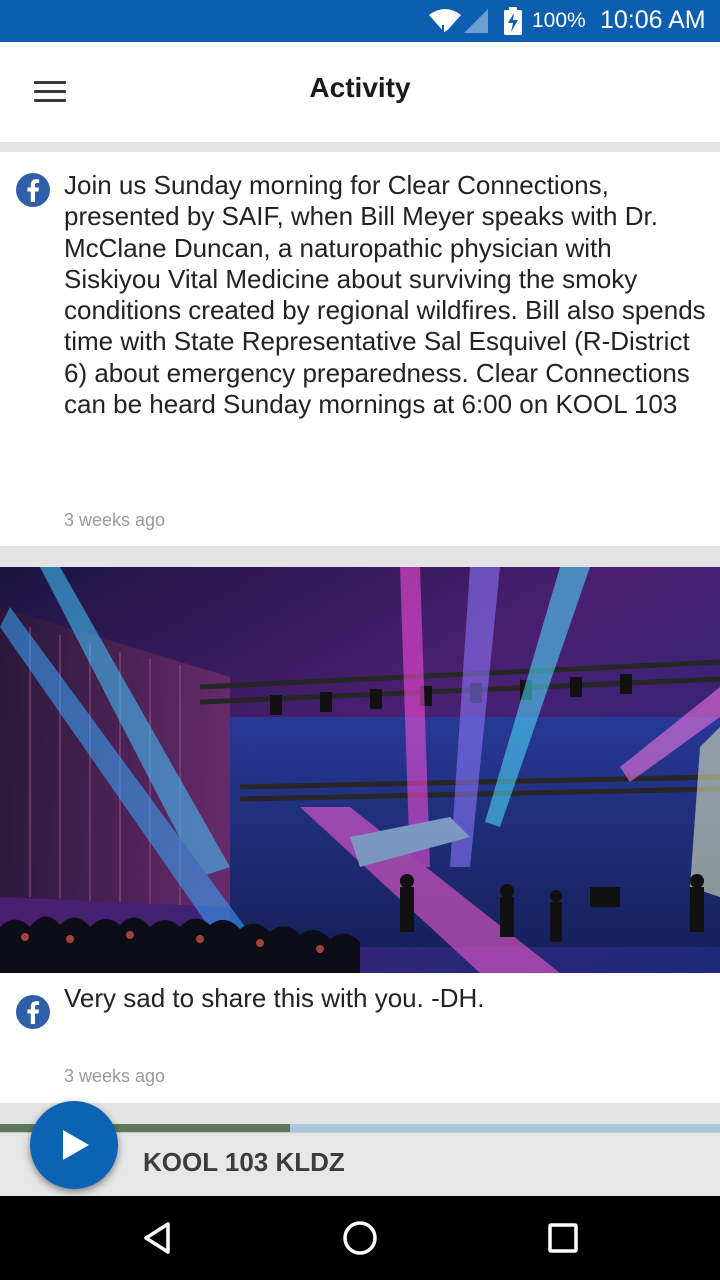 The height and width of the screenshot is (1280, 720). What do you see at coordinates (158, 1238) in the screenshot?
I see `back-icon` at bounding box center [158, 1238].